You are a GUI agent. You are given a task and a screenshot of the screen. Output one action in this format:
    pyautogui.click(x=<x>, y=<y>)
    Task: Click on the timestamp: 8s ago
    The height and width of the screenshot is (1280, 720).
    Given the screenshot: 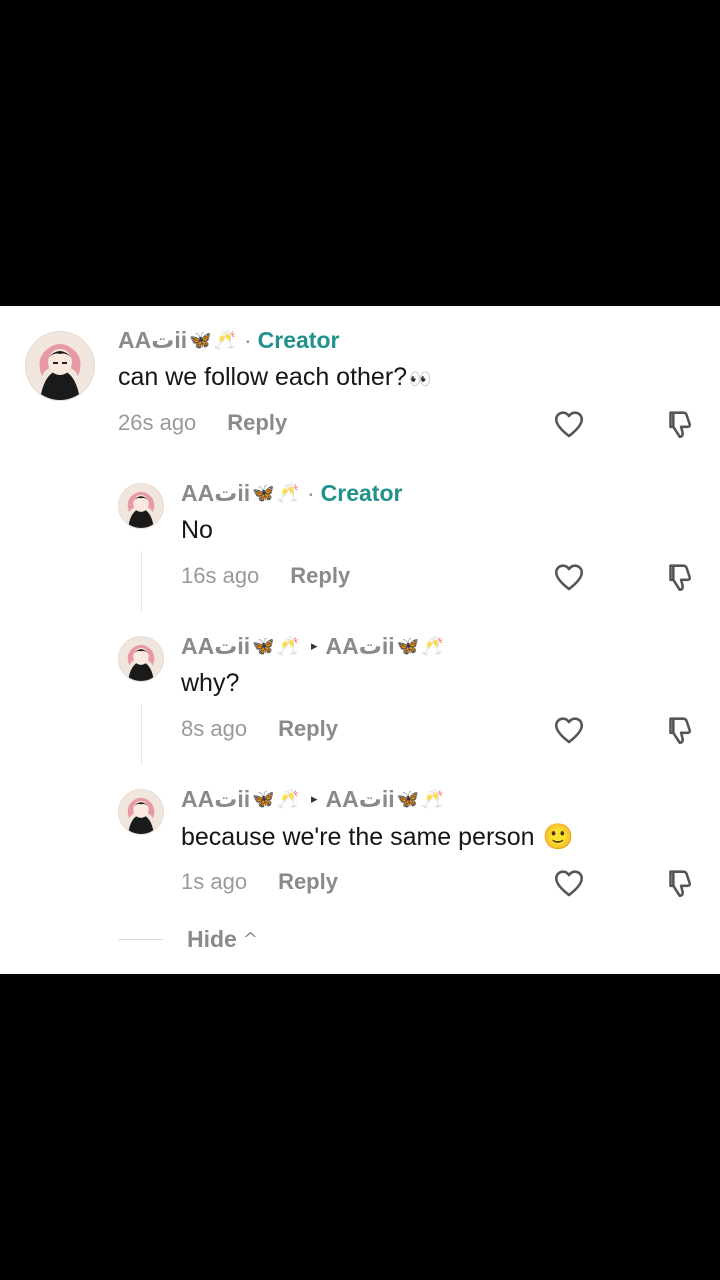 What is the action you would take?
    pyautogui.click(x=214, y=728)
    